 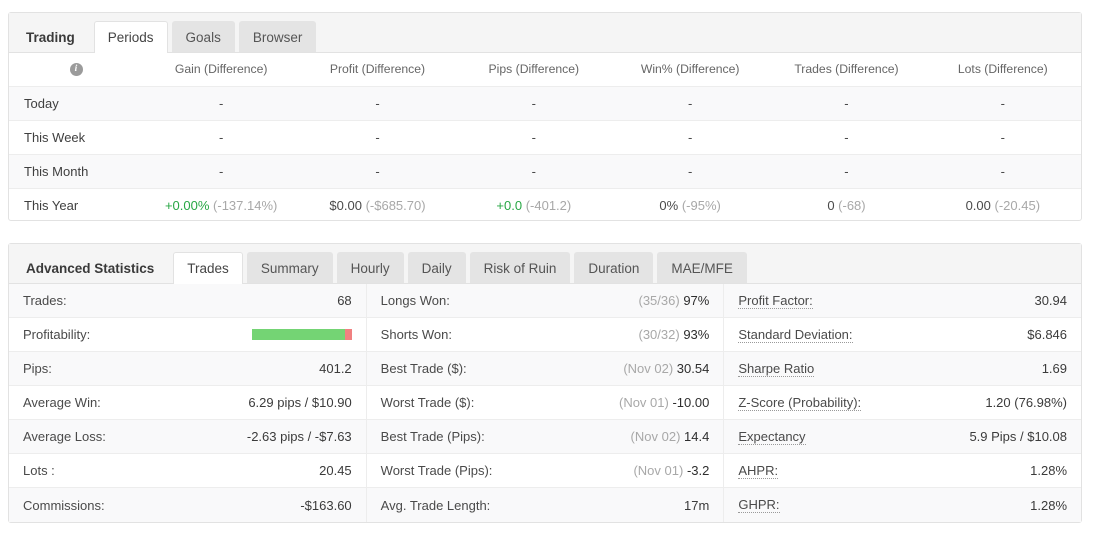 I want to click on statistics-tab-mae-mfe: MAE/MFE, so click(x=702, y=267).